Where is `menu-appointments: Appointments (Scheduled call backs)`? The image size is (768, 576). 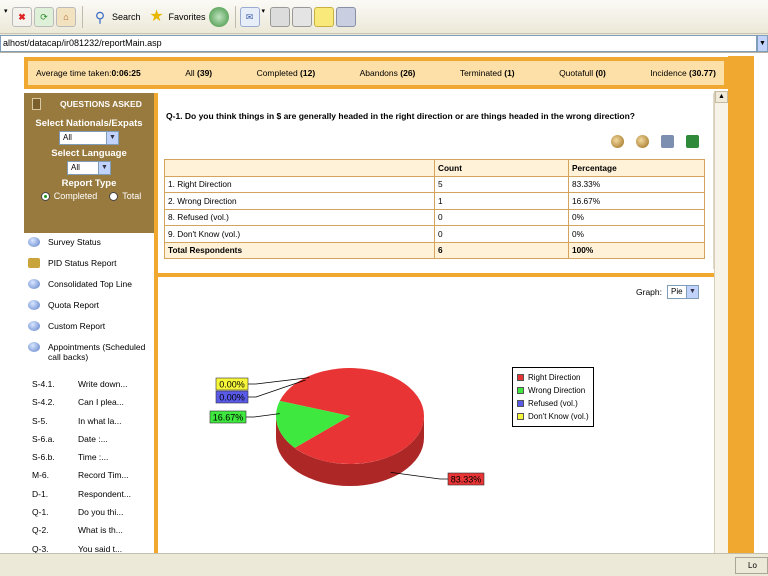 menu-appointments: Appointments (Scheduled call backs) is located at coordinates (89, 357).